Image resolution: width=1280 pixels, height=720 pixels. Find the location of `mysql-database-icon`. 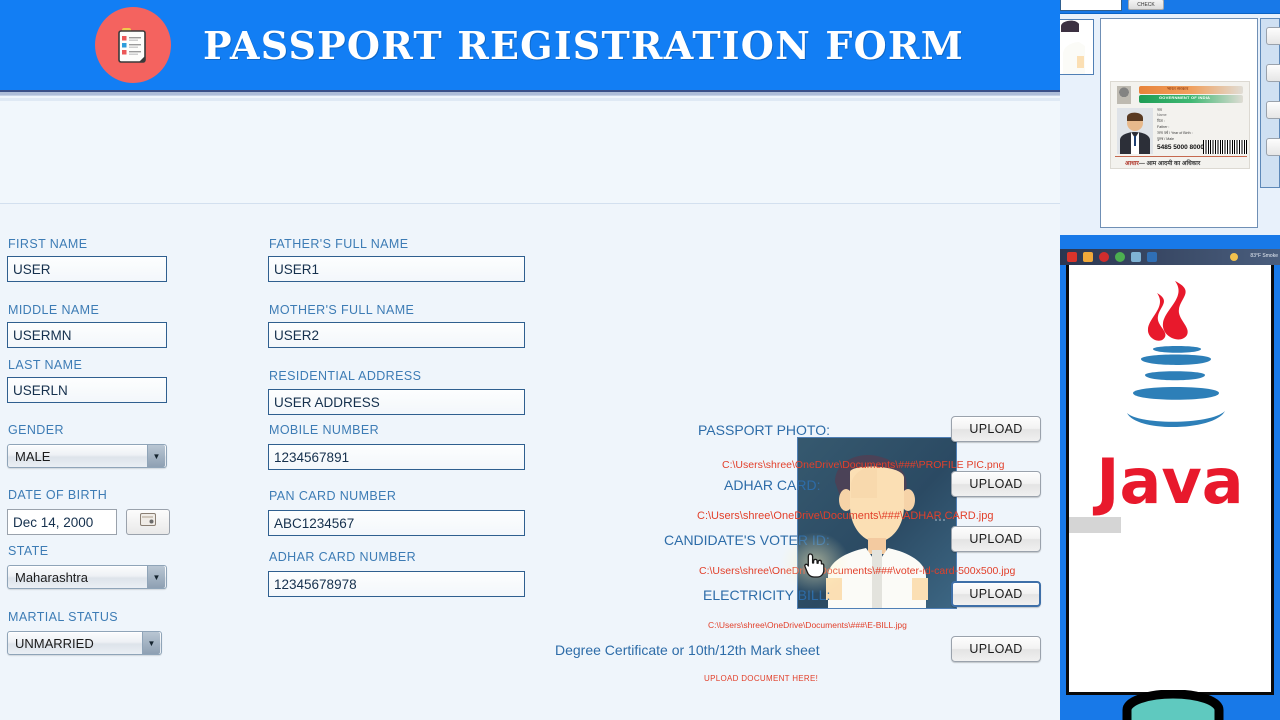

mysql-database-icon is located at coordinates (1173, 705).